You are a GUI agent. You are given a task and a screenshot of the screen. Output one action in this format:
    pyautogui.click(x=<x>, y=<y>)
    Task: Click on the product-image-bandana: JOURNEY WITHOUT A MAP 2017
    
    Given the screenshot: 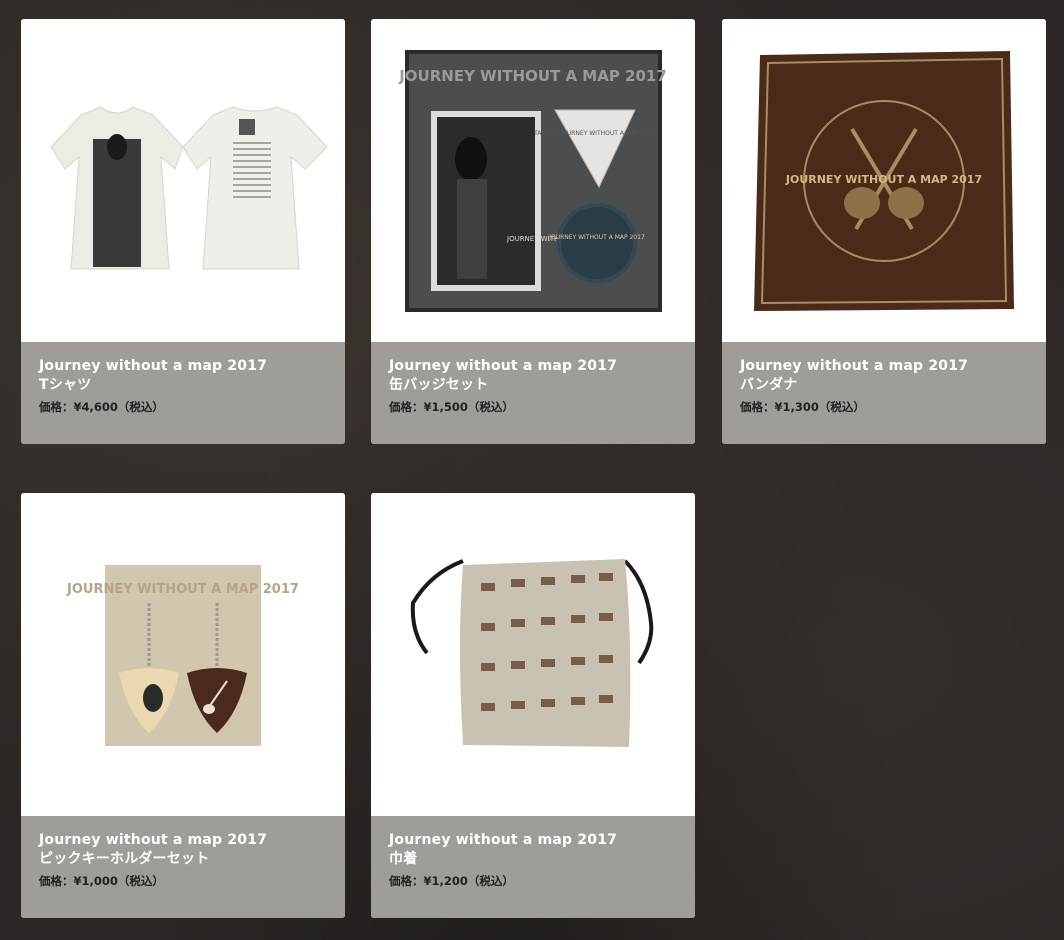 What is the action you would take?
    pyautogui.click(x=884, y=180)
    